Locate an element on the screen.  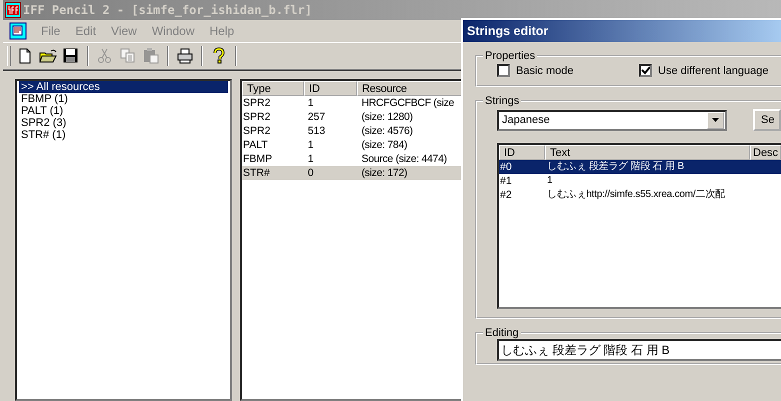
list-item: SPR2 (3) is located at coordinates (43, 123).